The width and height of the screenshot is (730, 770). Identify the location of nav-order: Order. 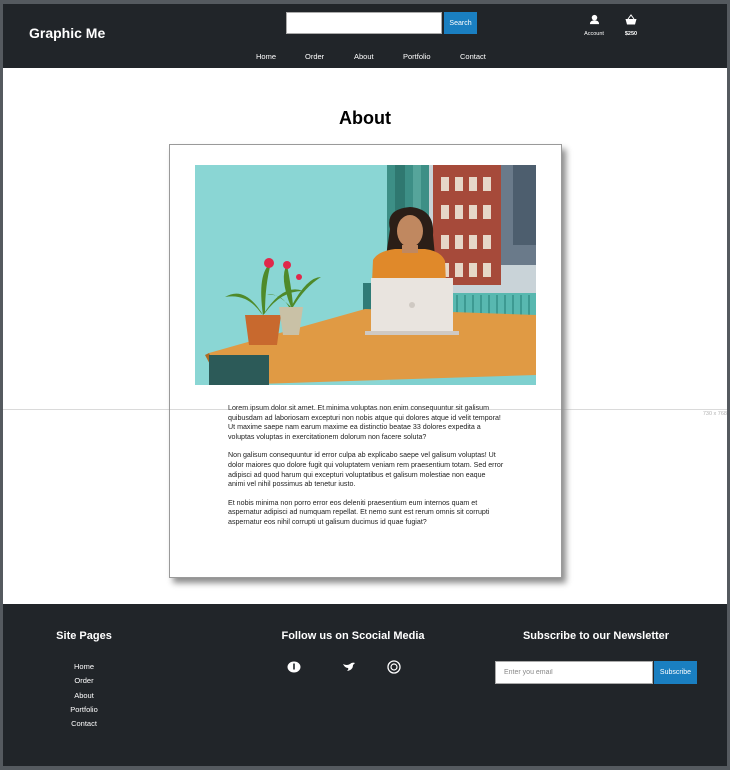
(314, 56).